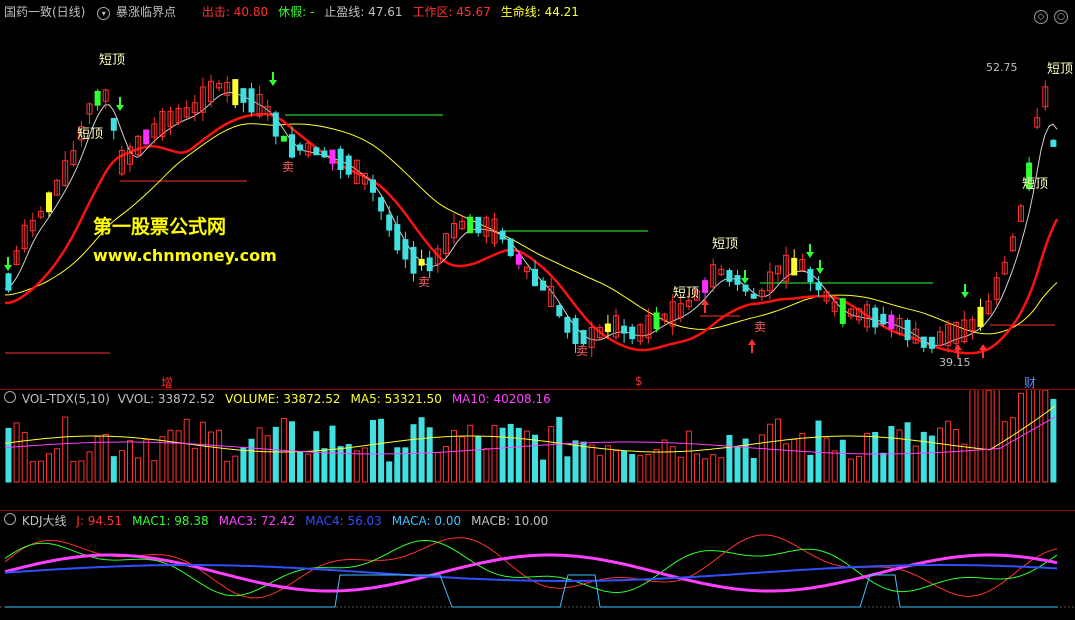 The height and width of the screenshot is (620, 1075). Describe the element at coordinates (1002, 67) in the screenshot. I see `high-price-label: 52.75` at that location.